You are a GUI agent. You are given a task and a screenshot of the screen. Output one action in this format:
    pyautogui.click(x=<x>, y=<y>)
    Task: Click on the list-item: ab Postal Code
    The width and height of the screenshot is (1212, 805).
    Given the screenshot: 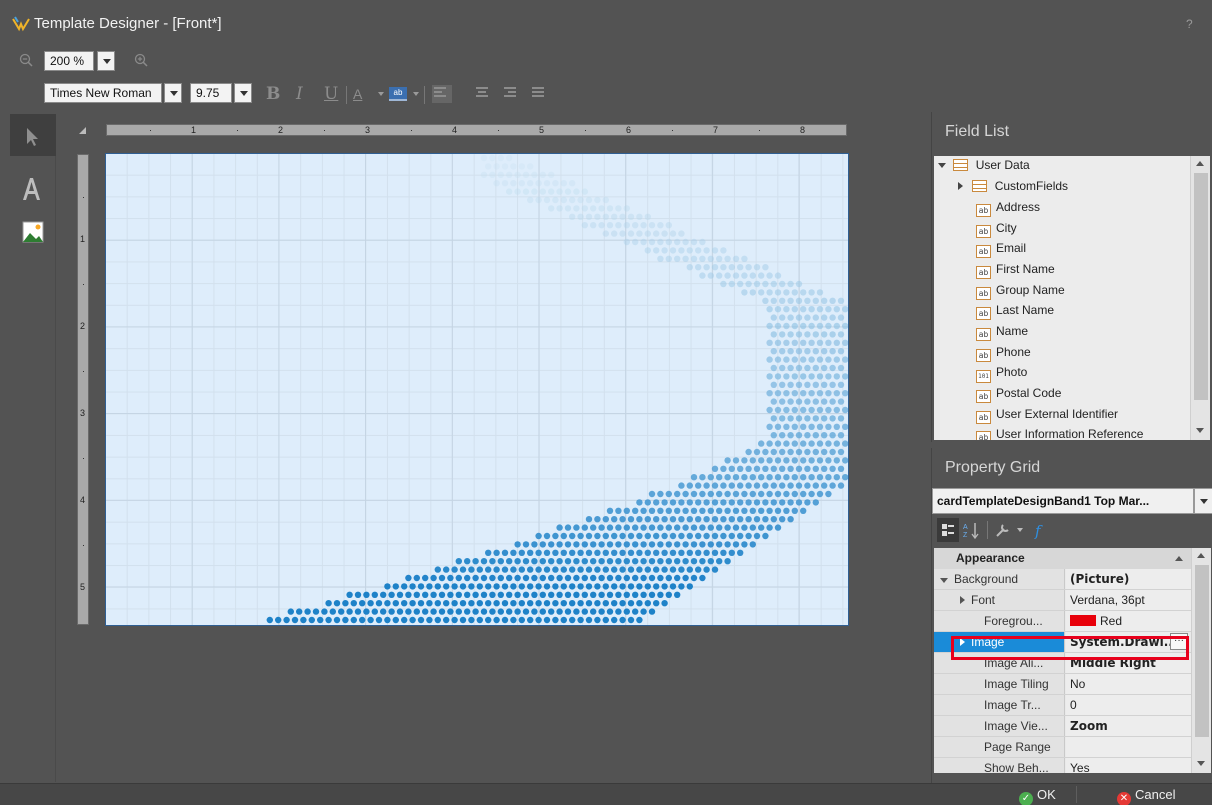 What is the action you would take?
    pyautogui.click(x=1018, y=396)
    